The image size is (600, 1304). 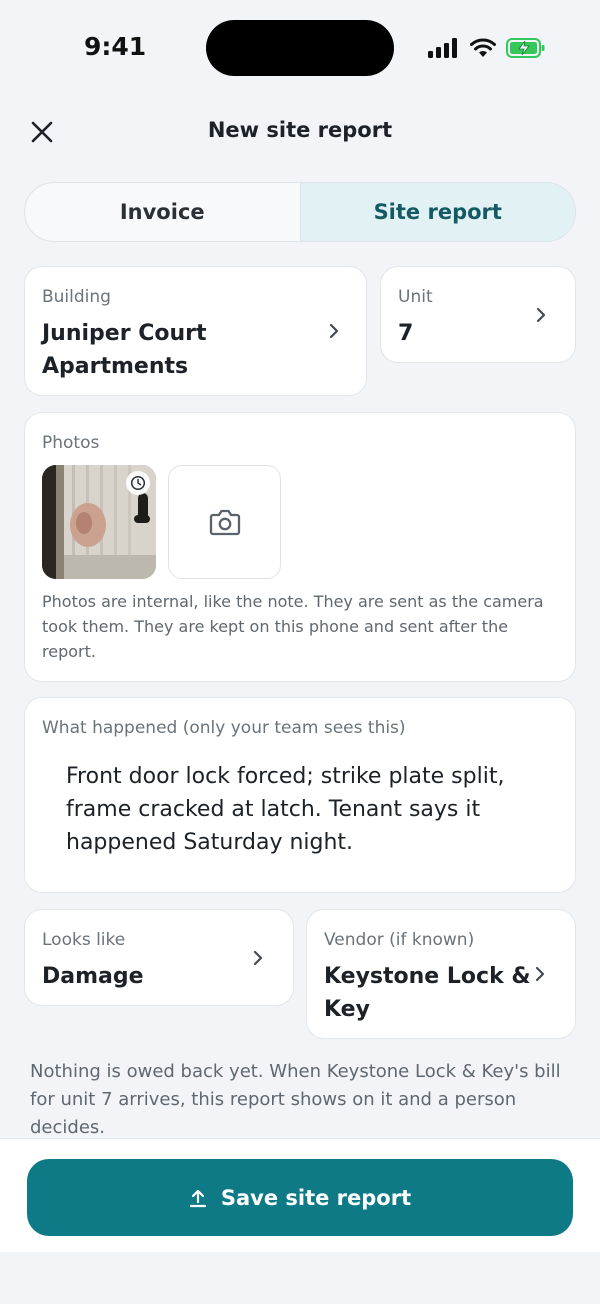 I want to click on clock-icon, so click(x=138, y=483).